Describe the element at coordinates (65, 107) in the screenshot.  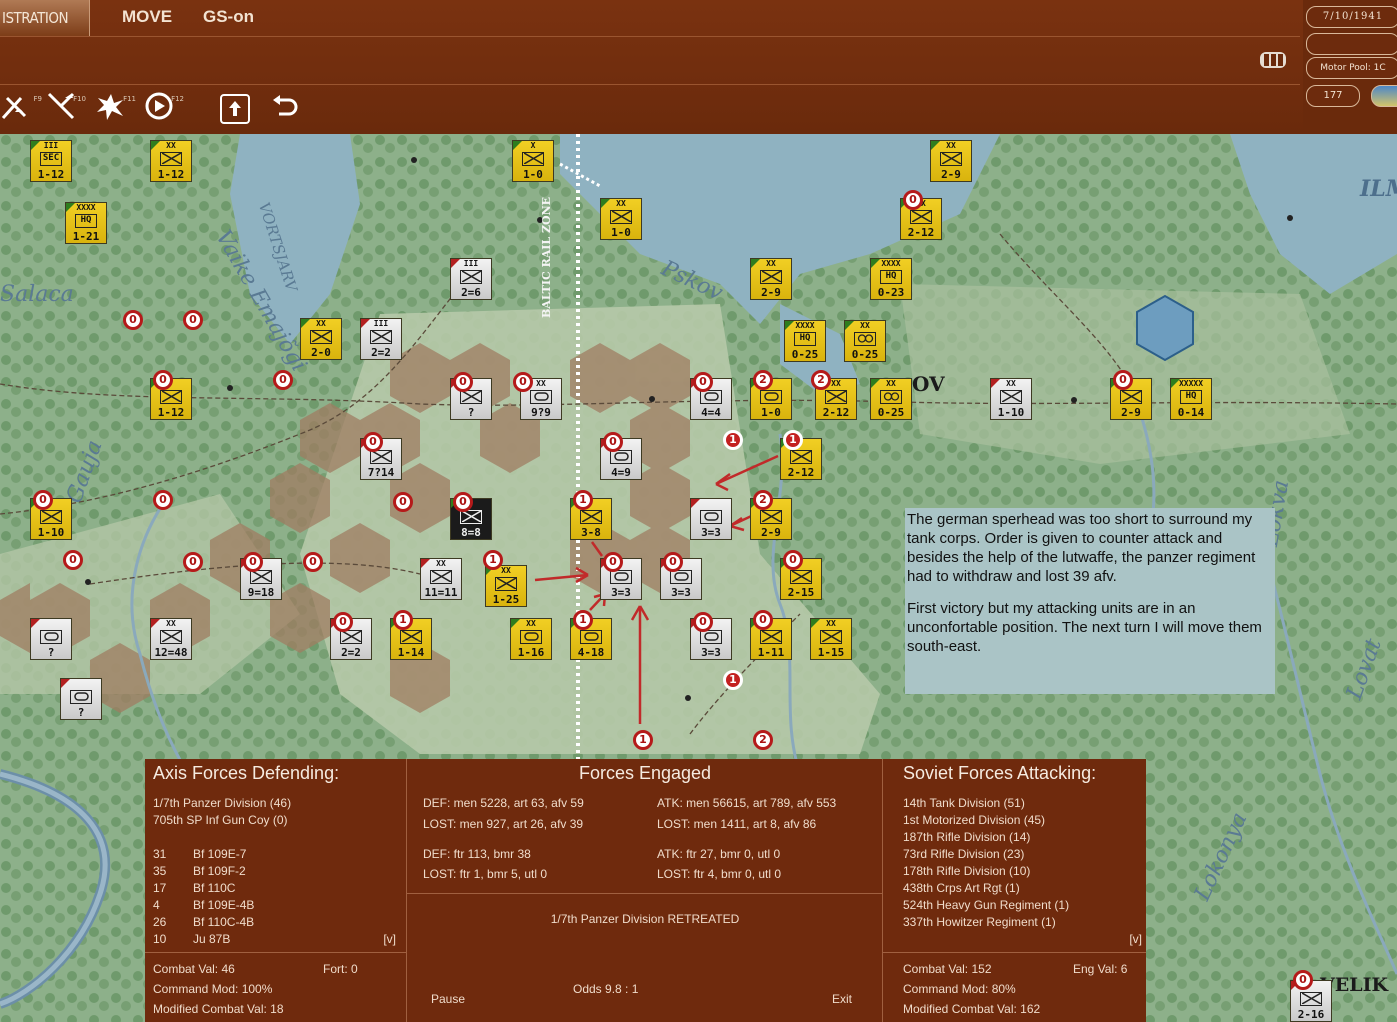
I see `air-attack-icon: F10` at that location.